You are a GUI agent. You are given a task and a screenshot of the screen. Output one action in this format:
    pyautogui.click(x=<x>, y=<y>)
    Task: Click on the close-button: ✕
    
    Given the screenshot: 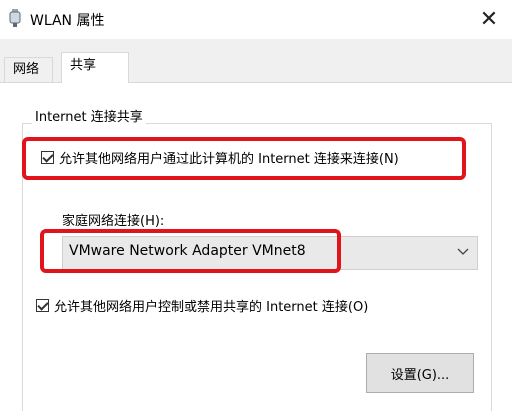 What is the action you would take?
    pyautogui.click(x=489, y=19)
    